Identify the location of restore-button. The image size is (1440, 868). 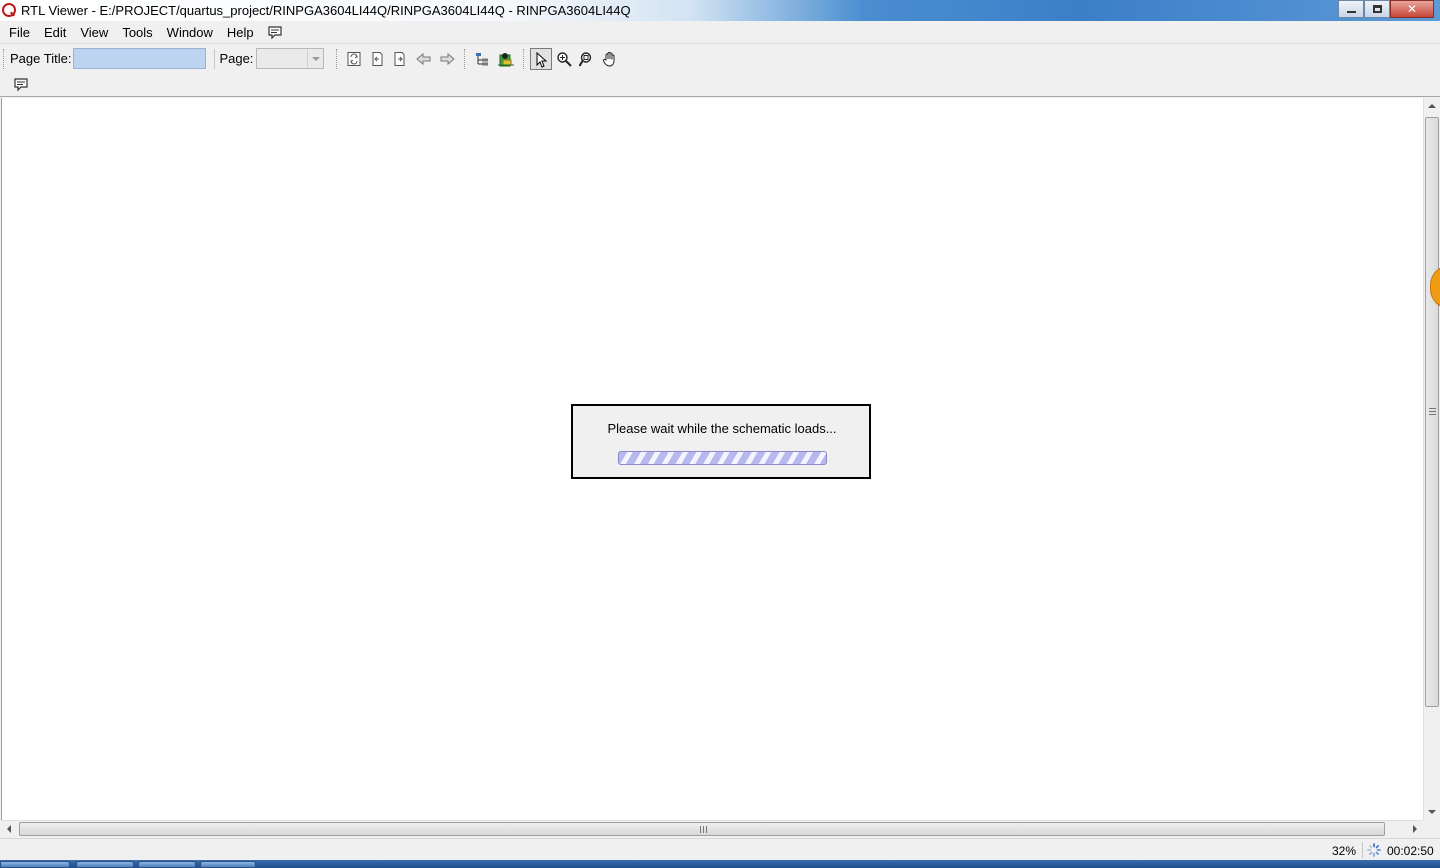
(1377, 9).